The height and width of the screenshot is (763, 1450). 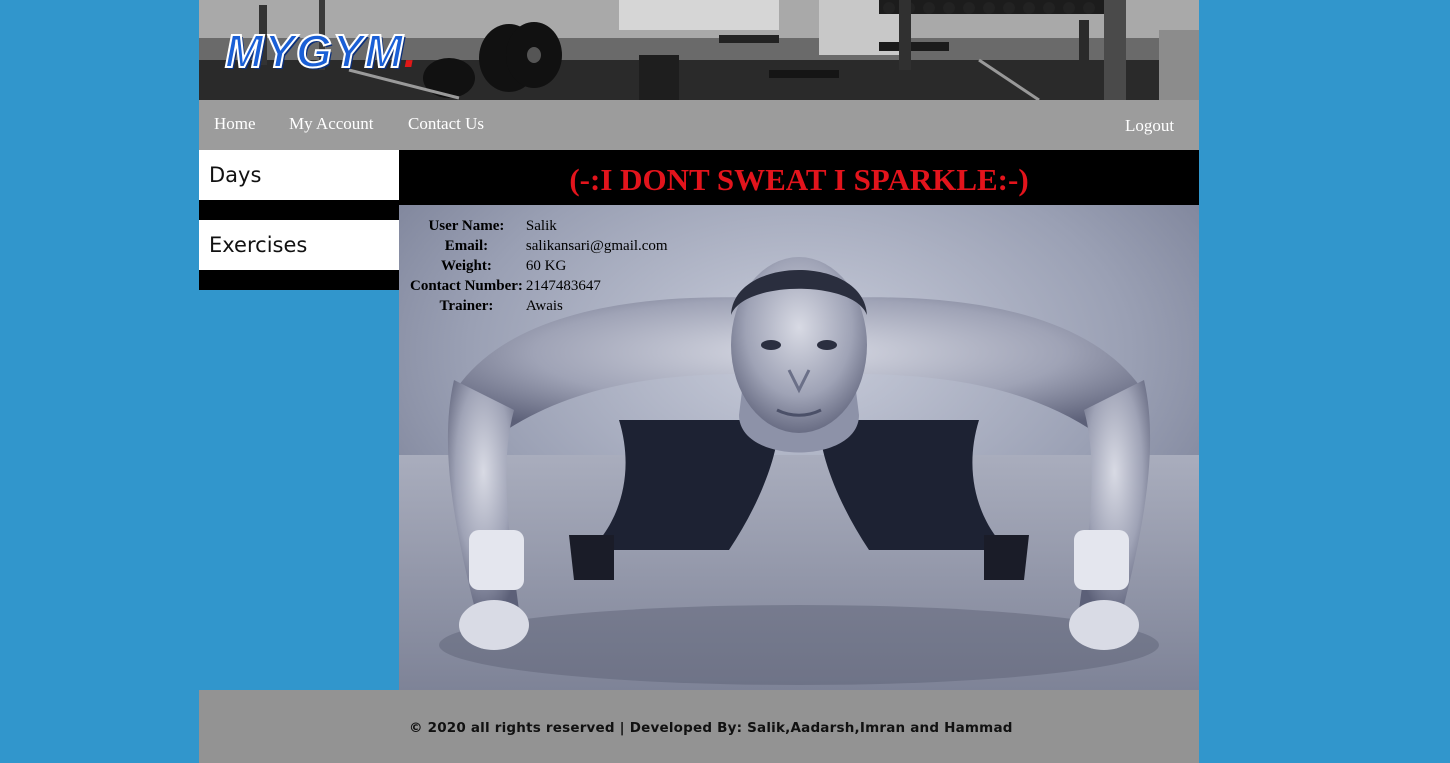 What do you see at coordinates (466, 286) in the screenshot?
I see `contact-number-label: Contact Number:` at bounding box center [466, 286].